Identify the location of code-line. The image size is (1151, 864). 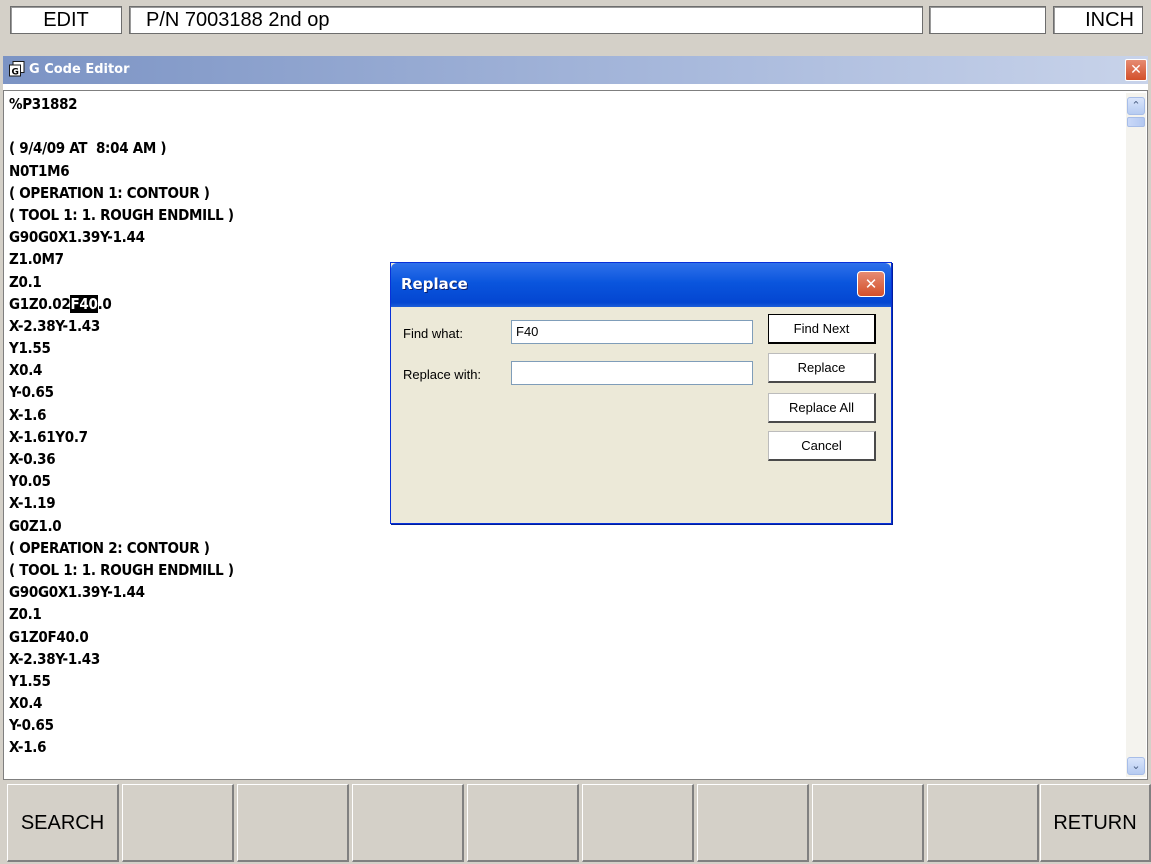
(559, 126).